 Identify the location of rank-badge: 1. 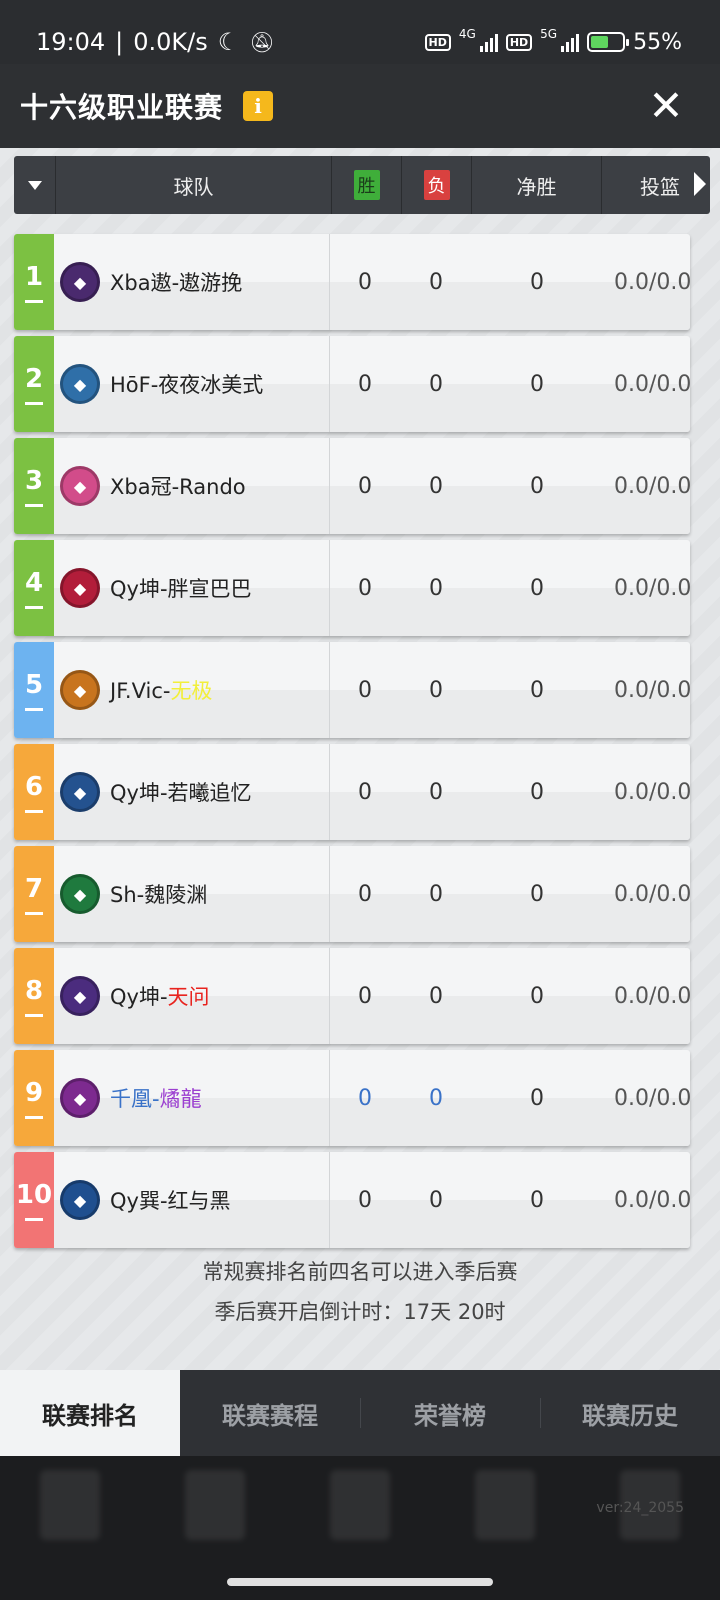
(34, 282).